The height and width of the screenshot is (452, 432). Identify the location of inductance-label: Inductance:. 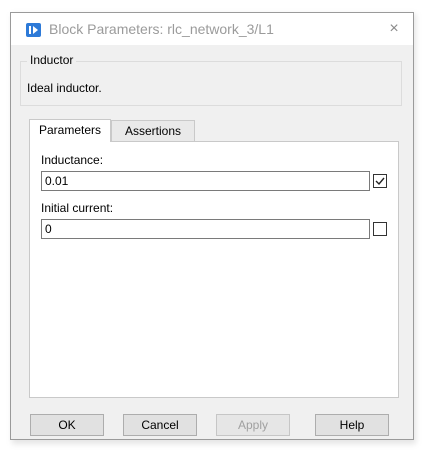
(72, 160).